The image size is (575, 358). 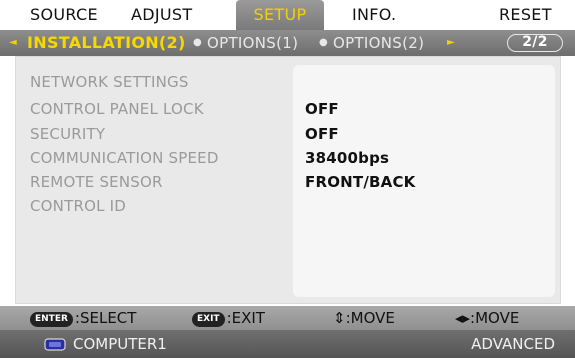 What do you see at coordinates (106, 43) in the screenshot?
I see `subtab-installation-2: INSTALLATION(2)` at bounding box center [106, 43].